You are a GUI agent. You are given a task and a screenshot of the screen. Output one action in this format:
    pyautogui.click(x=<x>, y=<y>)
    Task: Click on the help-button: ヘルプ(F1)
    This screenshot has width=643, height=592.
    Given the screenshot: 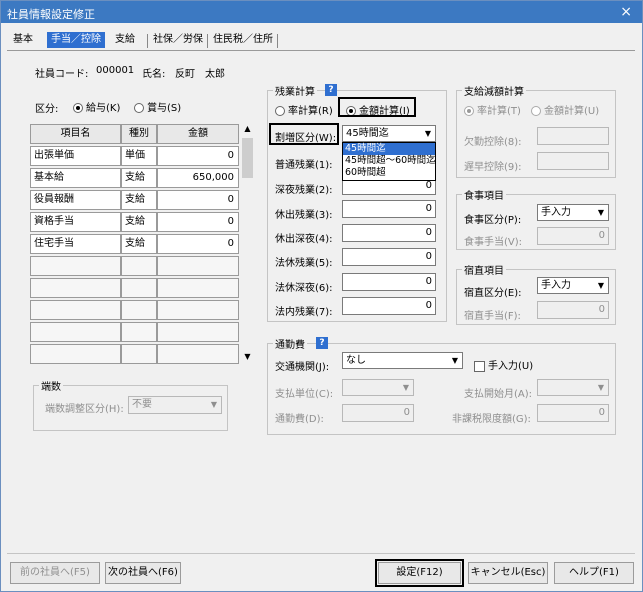 What is the action you would take?
    pyautogui.click(x=594, y=573)
    